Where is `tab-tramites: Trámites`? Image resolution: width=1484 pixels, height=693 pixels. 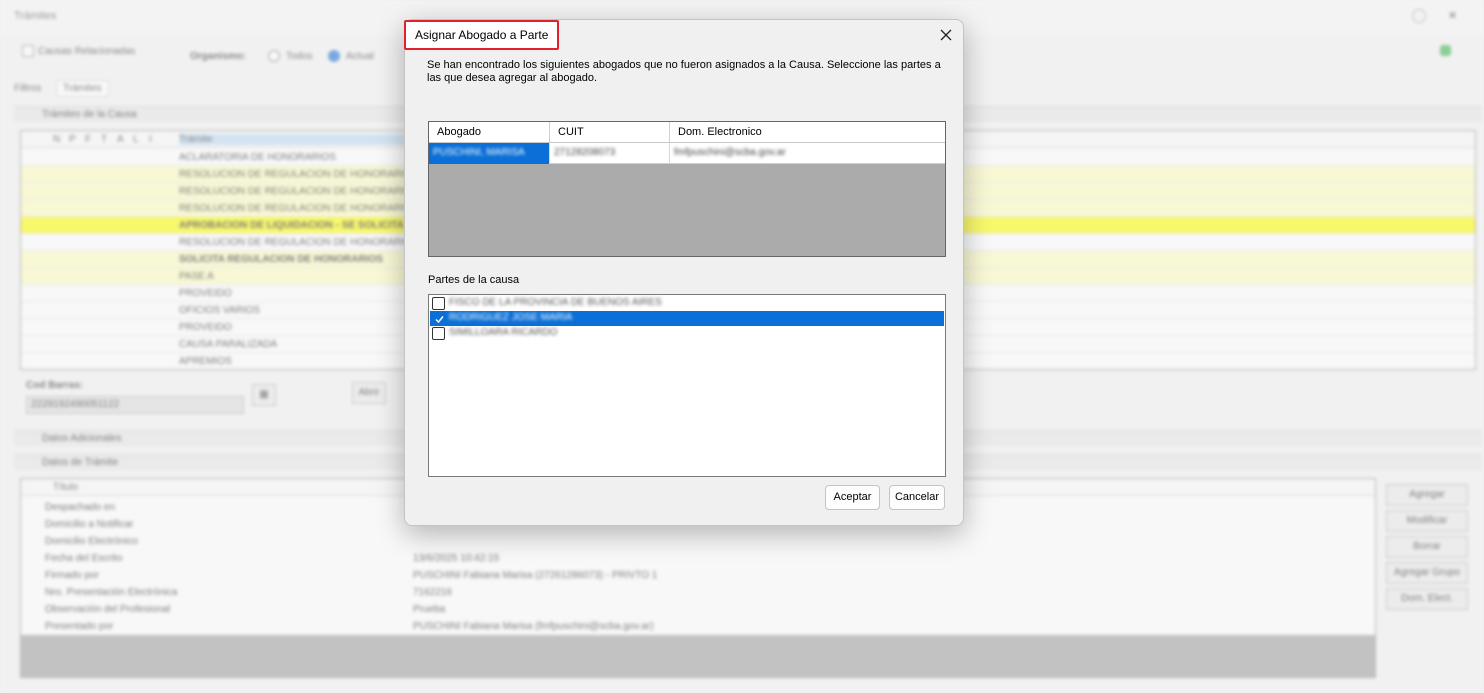 tab-tramites: Trámites is located at coordinates (82, 88).